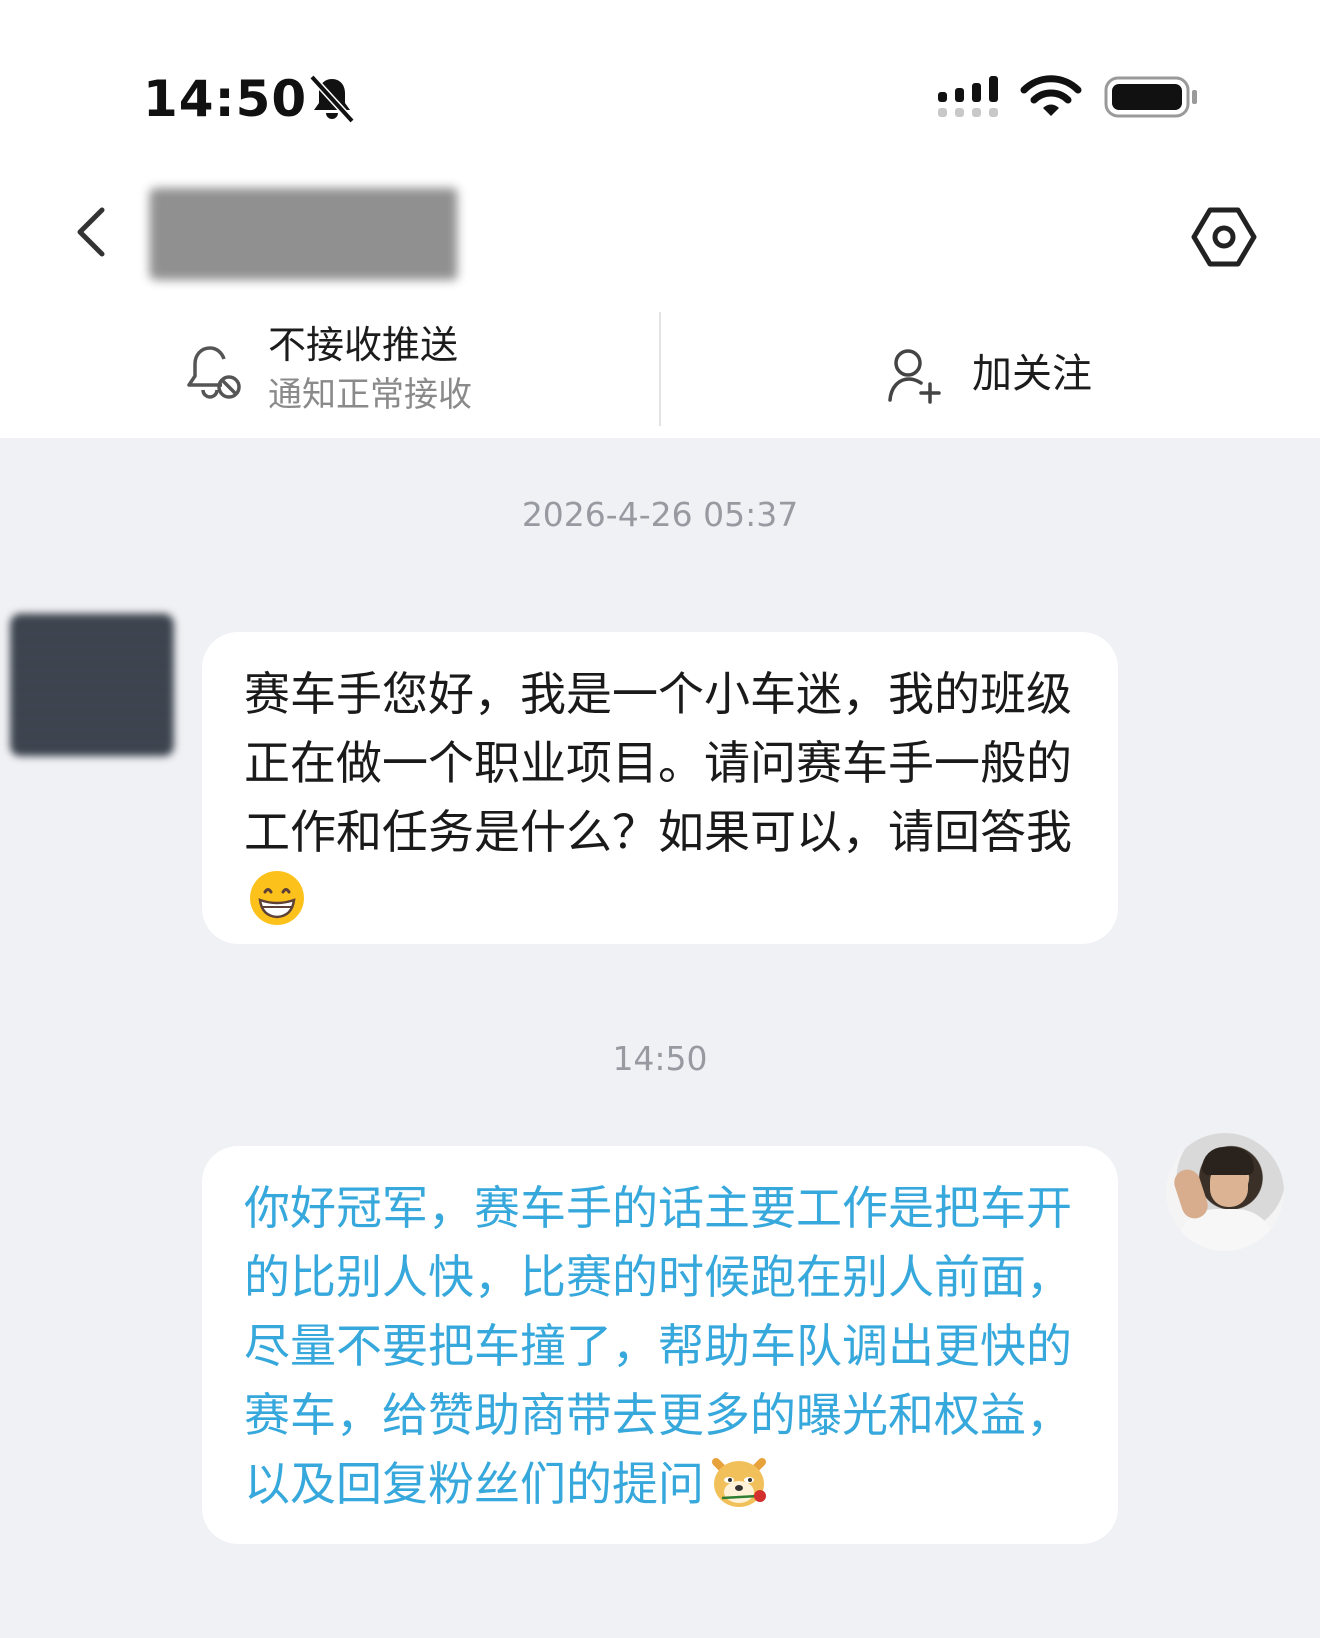 Image resolution: width=1320 pixels, height=1638 pixels. What do you see at coordinates (91, 232) in the screenshot?
I see `chevron-left-icon` at bounding box center [91, 232].